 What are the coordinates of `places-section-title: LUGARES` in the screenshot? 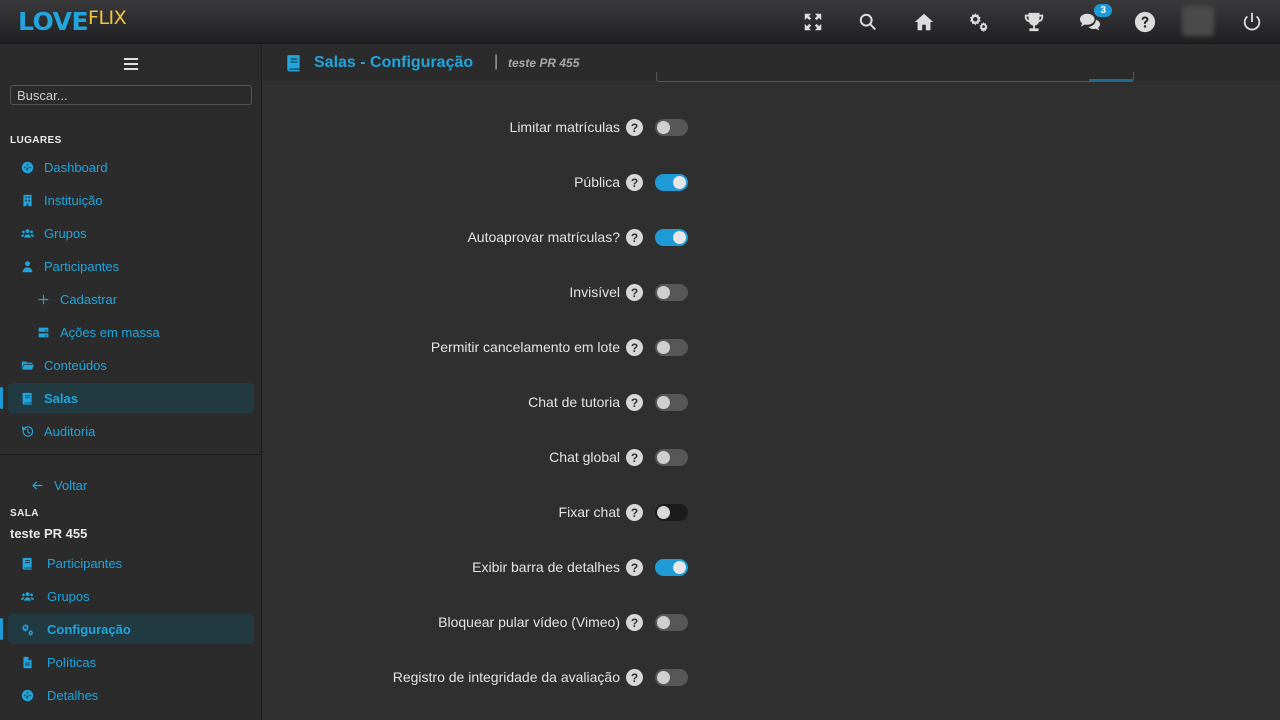 It's located at (36, 140).